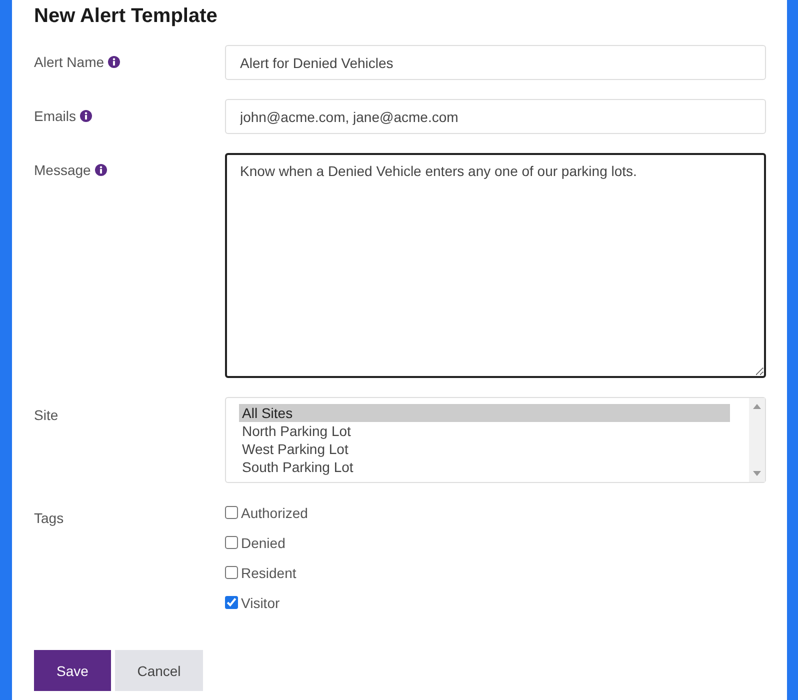 The width and height of the screenshot is (798, 700). Describe the element at coordinates (159, 670) in the screenshot. I see `cancel-button: Cancel` at that location.